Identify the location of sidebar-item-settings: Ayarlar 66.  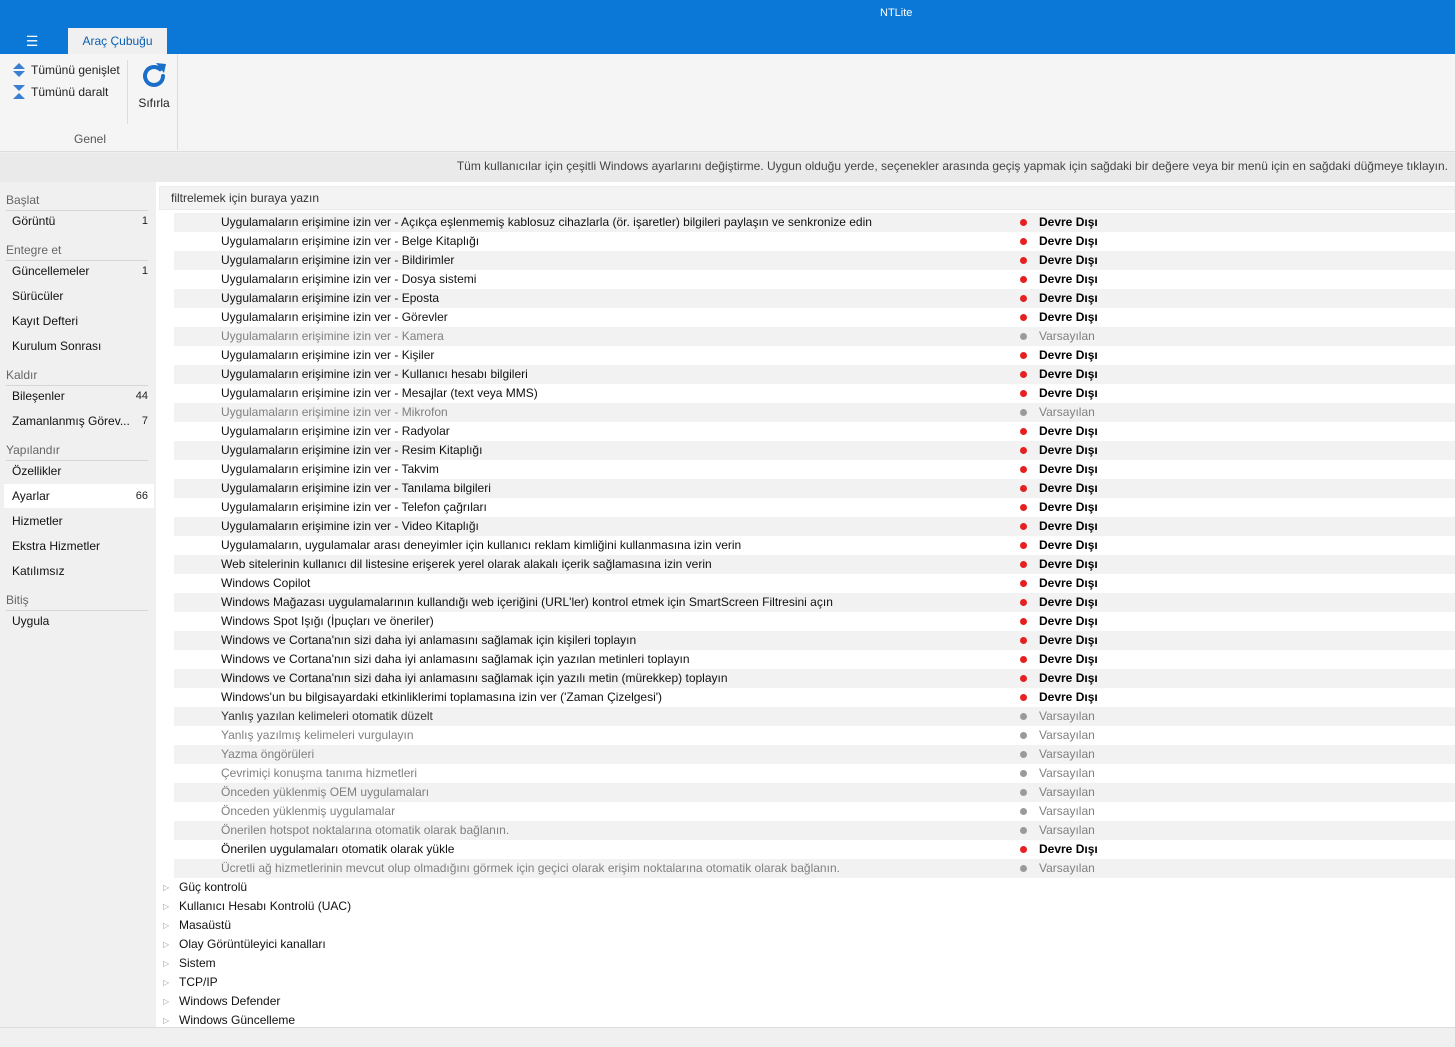
(79, 496).